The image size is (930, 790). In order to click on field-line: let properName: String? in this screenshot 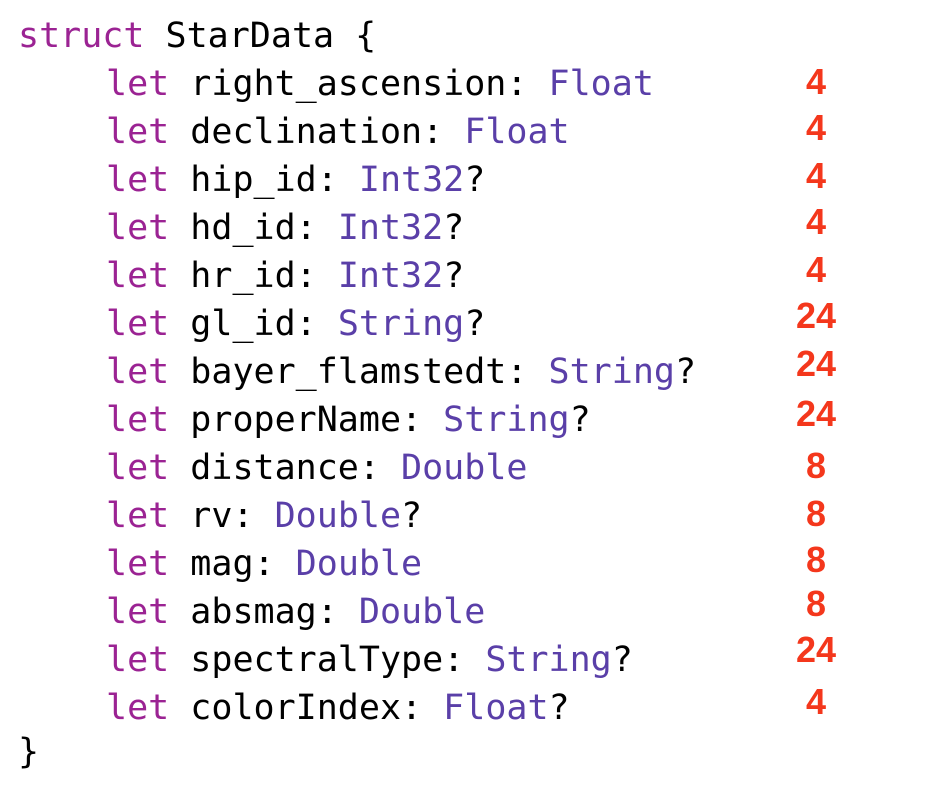, I will do `click(304, 420)`.